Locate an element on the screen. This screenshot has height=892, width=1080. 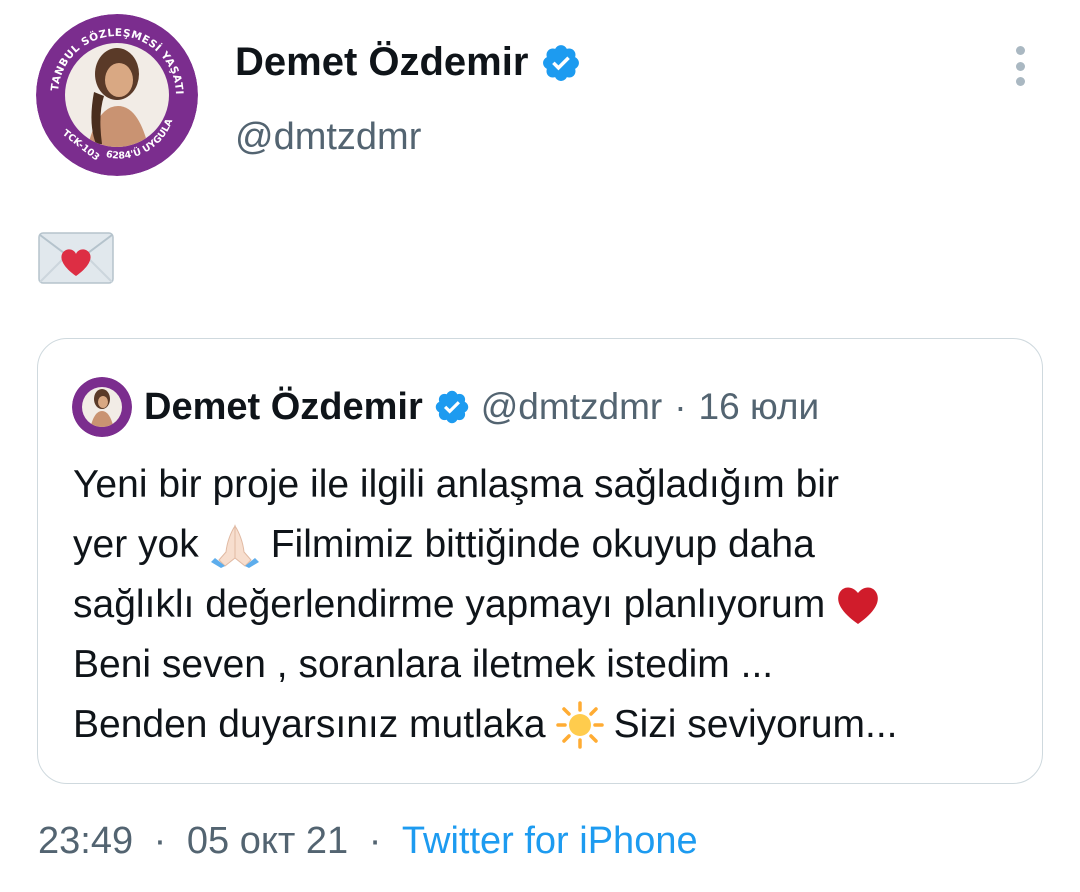
author-name: Demet Özdemir is located at coordinates (408, 62).